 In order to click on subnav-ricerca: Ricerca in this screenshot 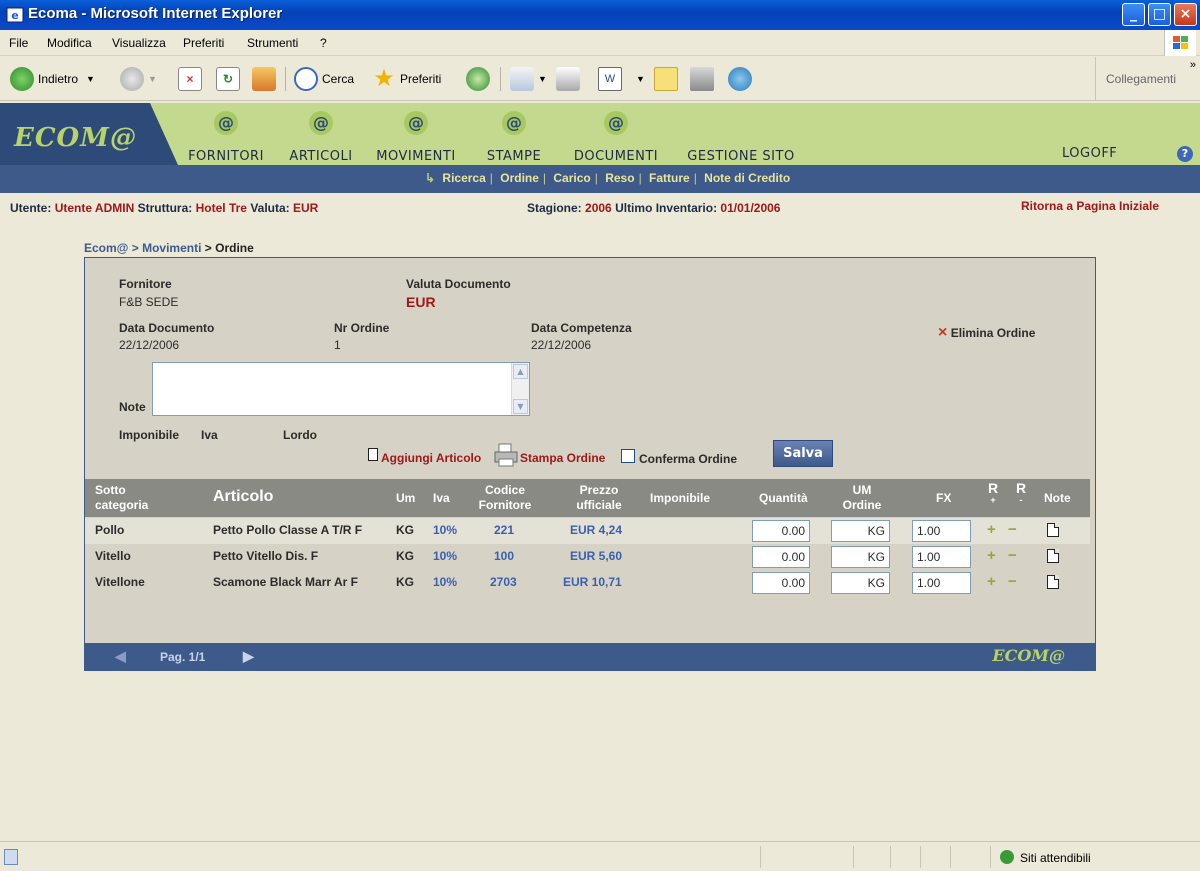, I will do `click(463, 178)`.